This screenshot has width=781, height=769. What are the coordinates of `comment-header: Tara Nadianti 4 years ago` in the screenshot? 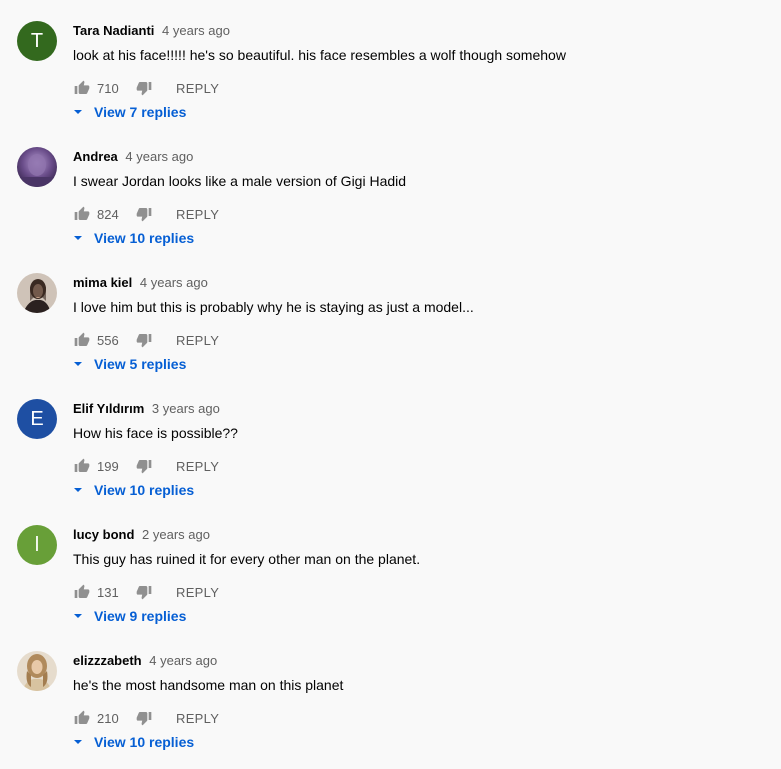 It's located at (151, 31).